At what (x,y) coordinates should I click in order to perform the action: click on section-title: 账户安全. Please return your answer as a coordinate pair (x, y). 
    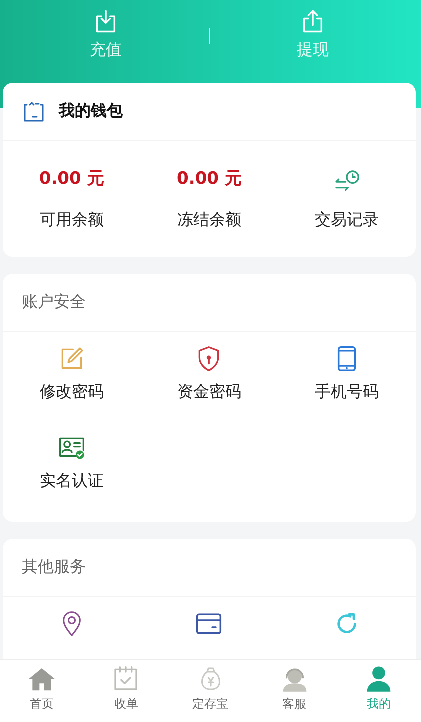
    Looking at the image, I should click on (54, 302).